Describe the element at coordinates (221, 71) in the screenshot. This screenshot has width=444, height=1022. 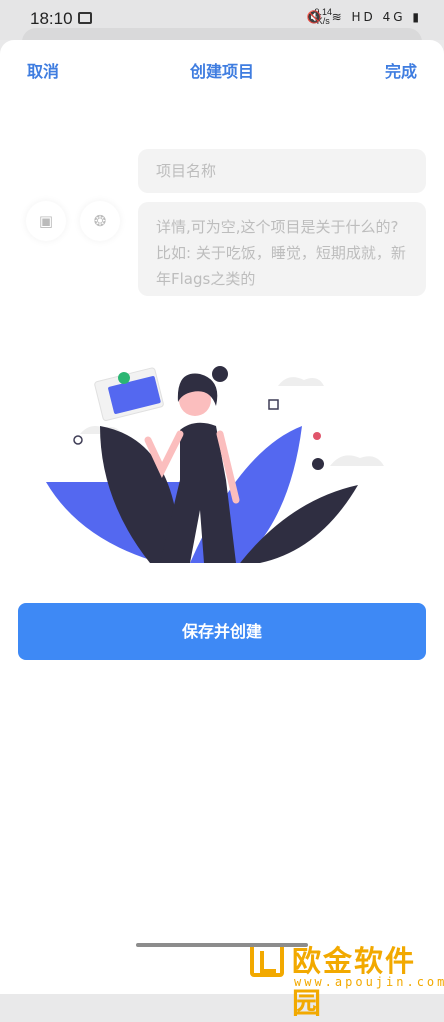
I see `page-title: 创建项目` at that location.